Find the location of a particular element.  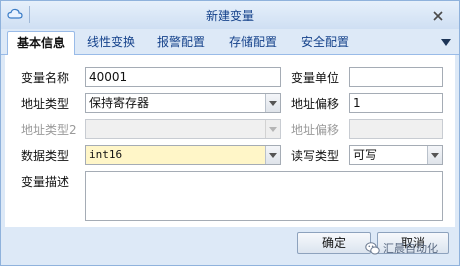

var-unit-input is located at coordinates (396, 77).